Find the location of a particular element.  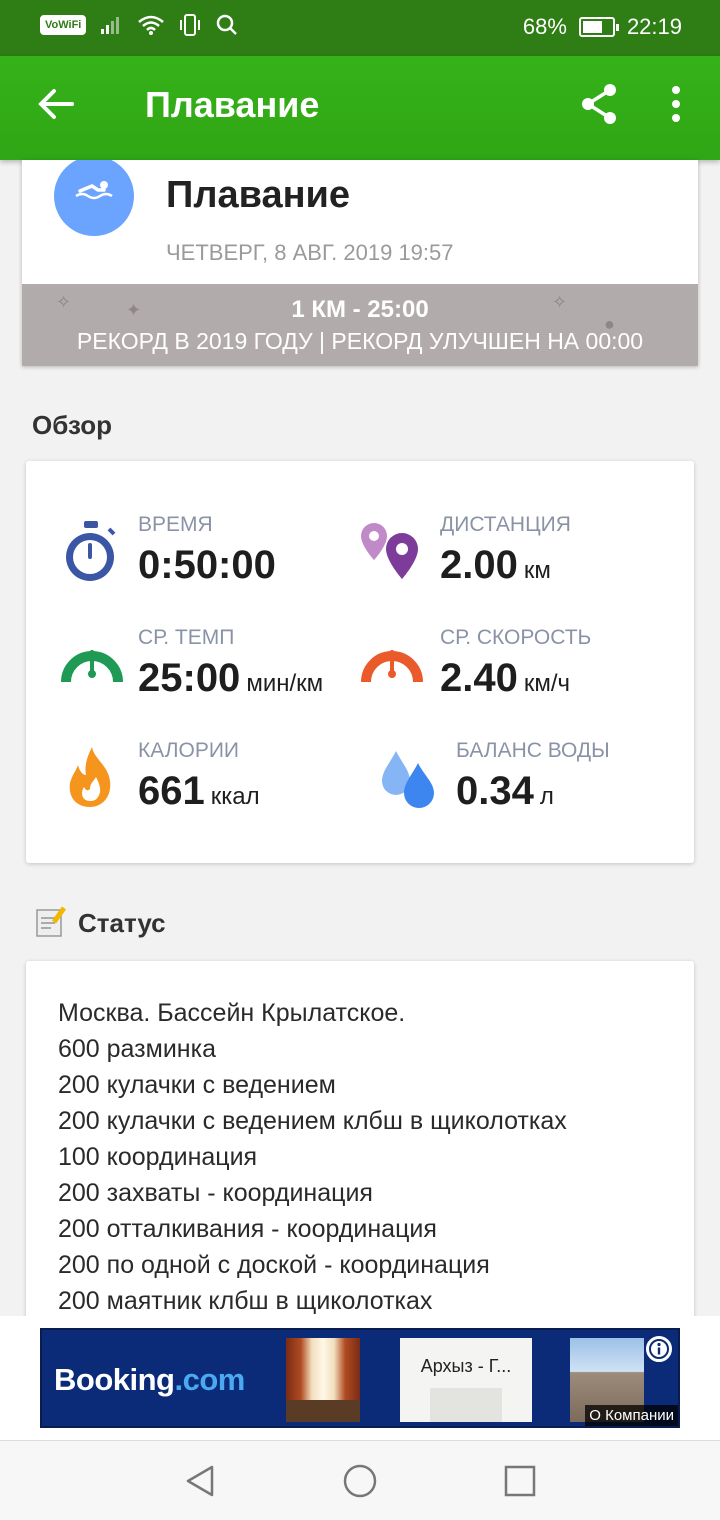

status-line: 200 отталкивания - координация is located at coordinates (247, 1229).